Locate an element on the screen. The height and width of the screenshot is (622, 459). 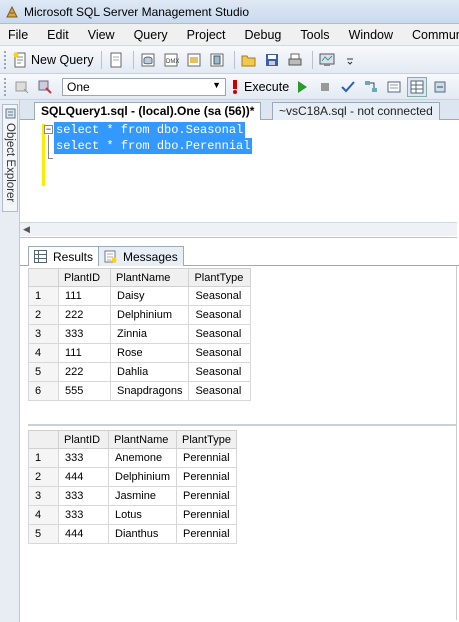
tab-vsc18a: ~vsC18A.sql - not connected is located at coordinates (356, 111).